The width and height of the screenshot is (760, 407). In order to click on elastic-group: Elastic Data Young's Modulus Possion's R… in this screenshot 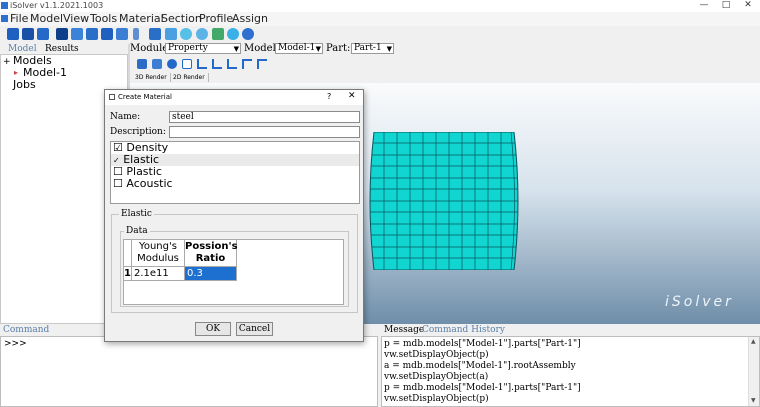, I will do `click(234, 261)`.